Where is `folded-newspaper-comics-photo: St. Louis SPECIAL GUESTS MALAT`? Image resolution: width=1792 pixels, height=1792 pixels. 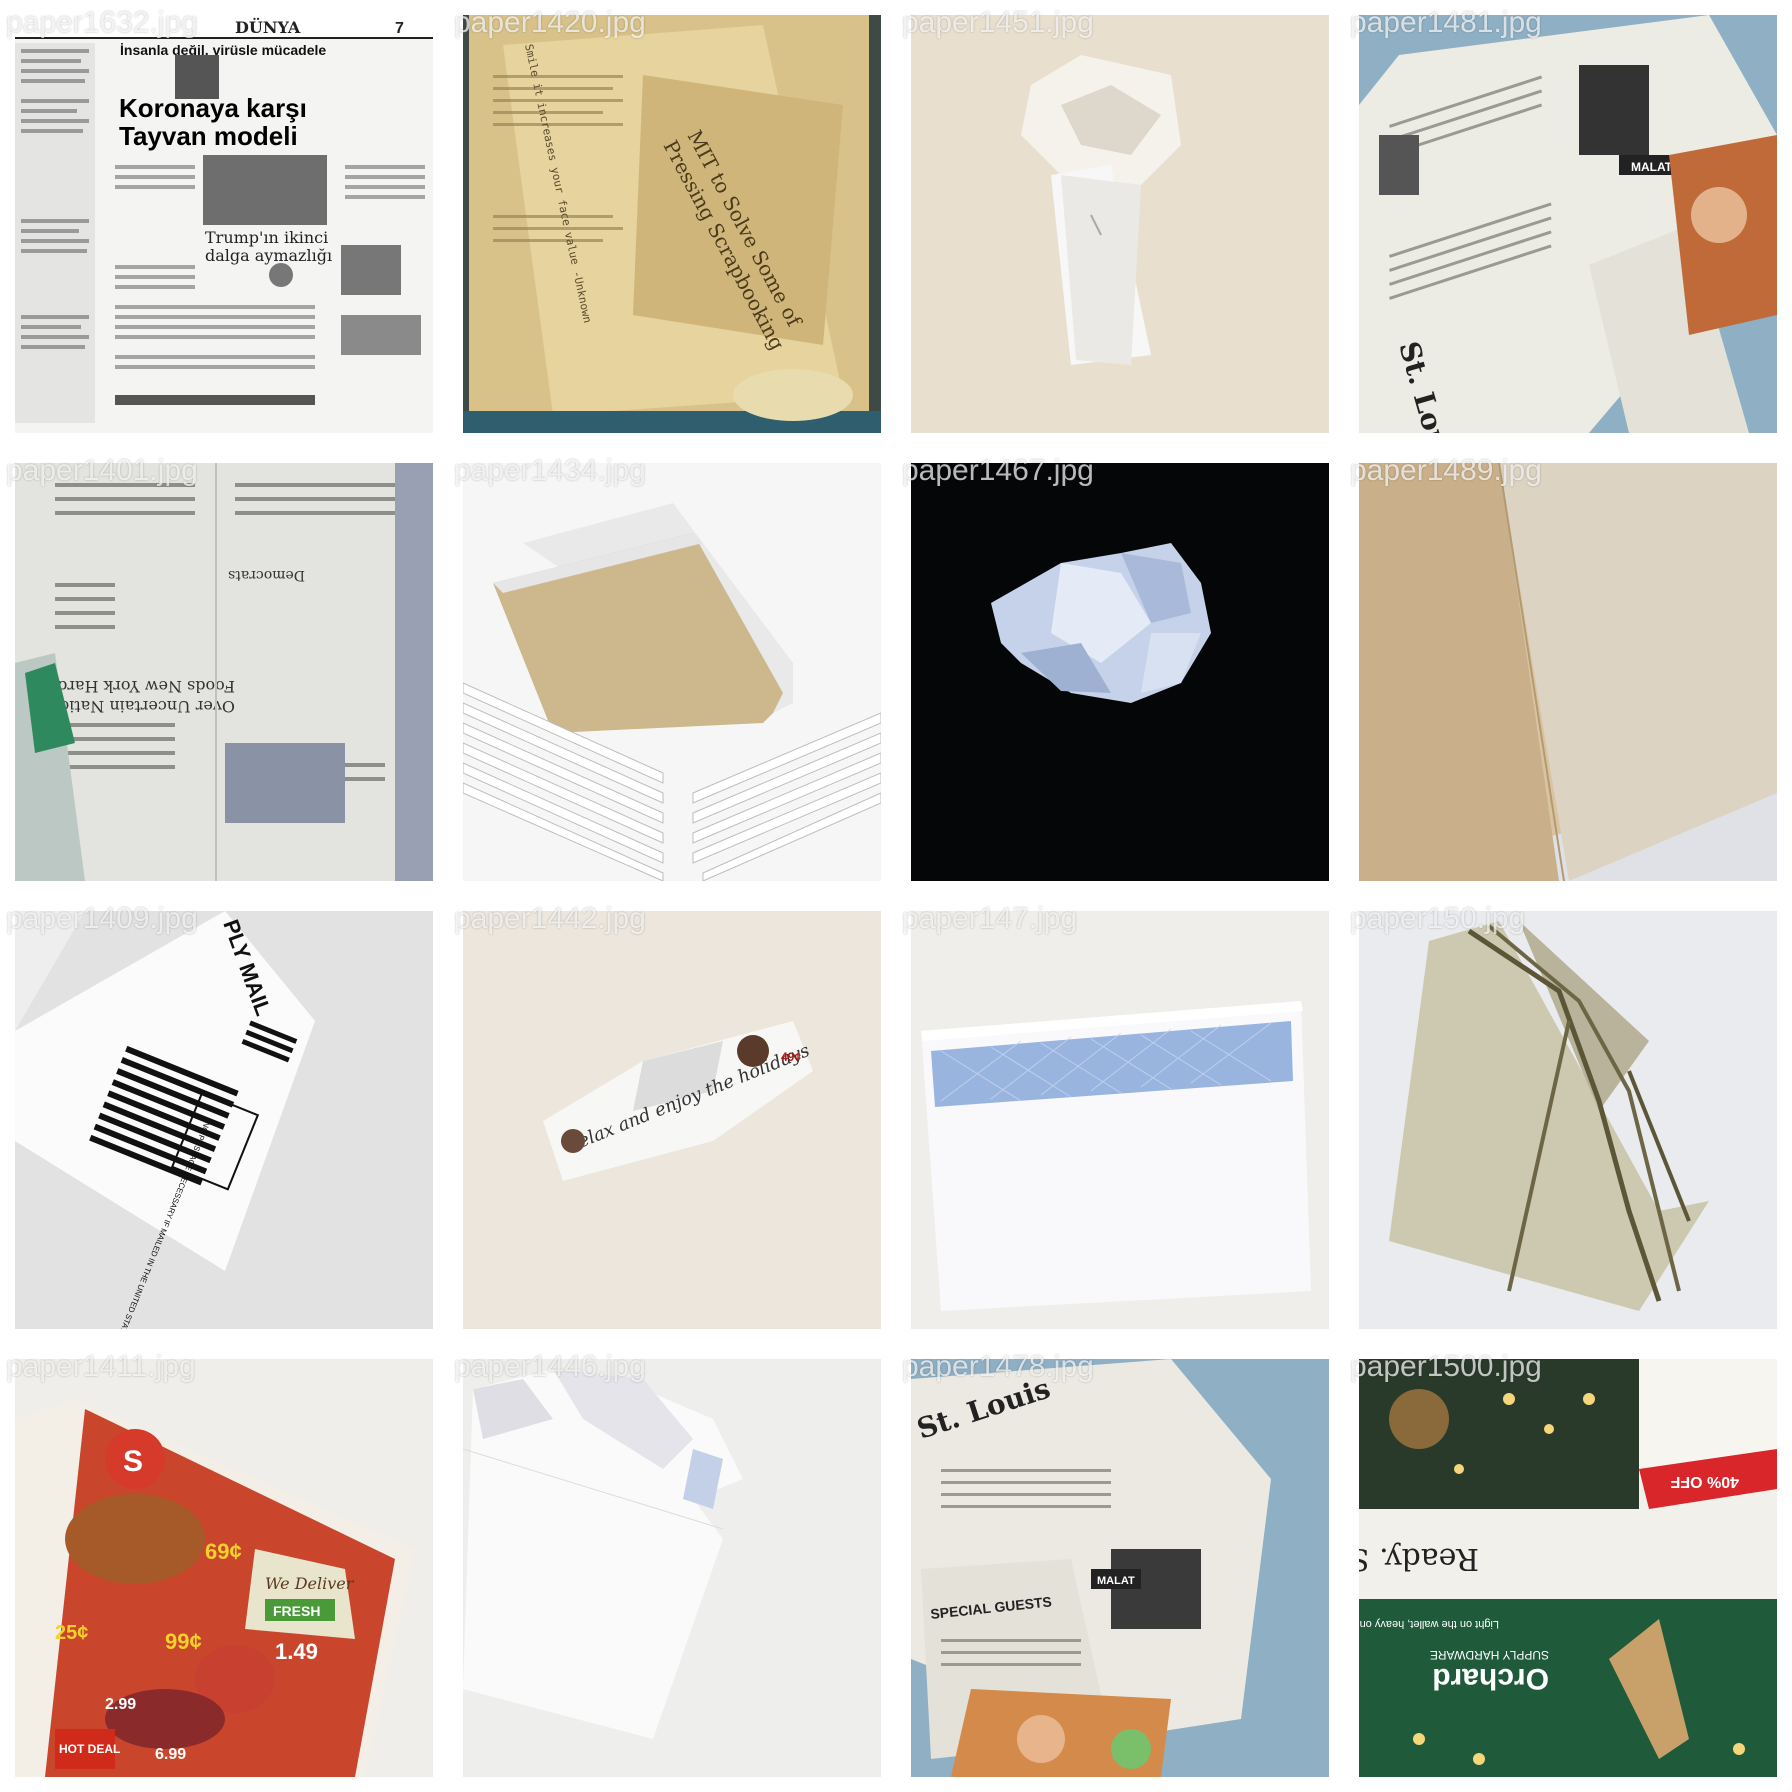
folded-newspaper-comics-photo: St. Louis SPECIAL GUESTS MALAT is located at coordinates (1120, 1568).